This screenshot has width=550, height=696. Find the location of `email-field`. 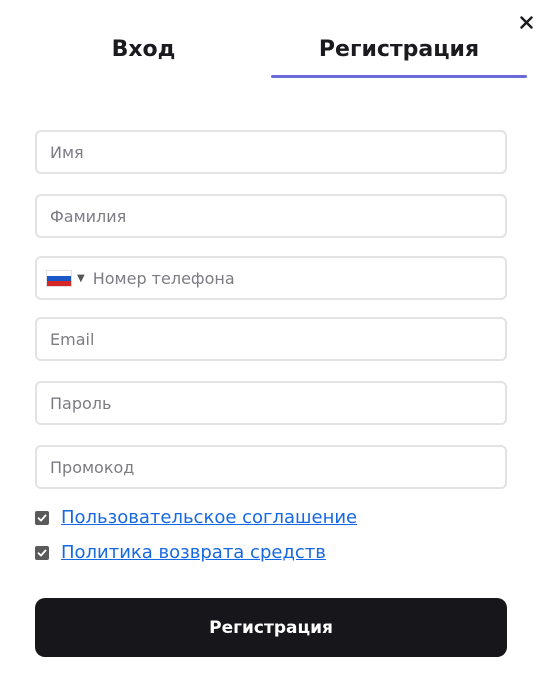

email-field is located at coordinates (271, 339).